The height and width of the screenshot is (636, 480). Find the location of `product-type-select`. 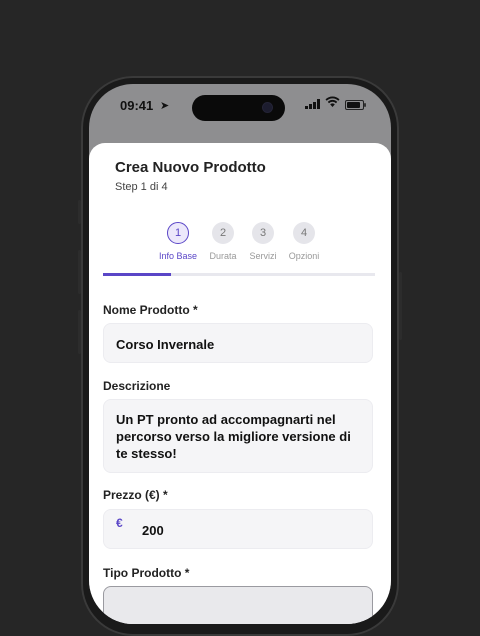

product-type-select is located at coordinates (238, 605).